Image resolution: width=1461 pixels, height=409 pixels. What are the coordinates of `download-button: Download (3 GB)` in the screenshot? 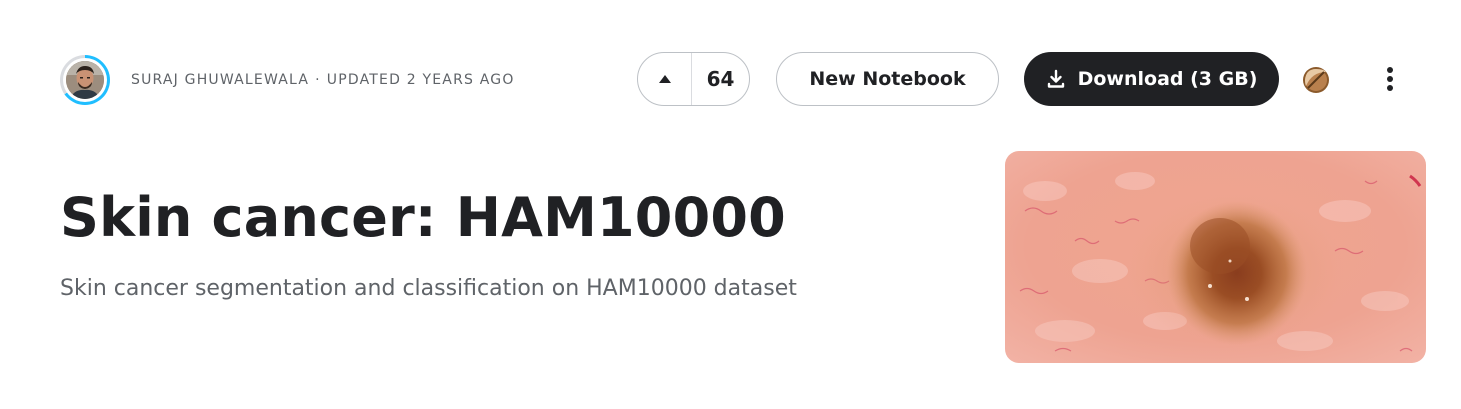 It's located at (1151, 79).